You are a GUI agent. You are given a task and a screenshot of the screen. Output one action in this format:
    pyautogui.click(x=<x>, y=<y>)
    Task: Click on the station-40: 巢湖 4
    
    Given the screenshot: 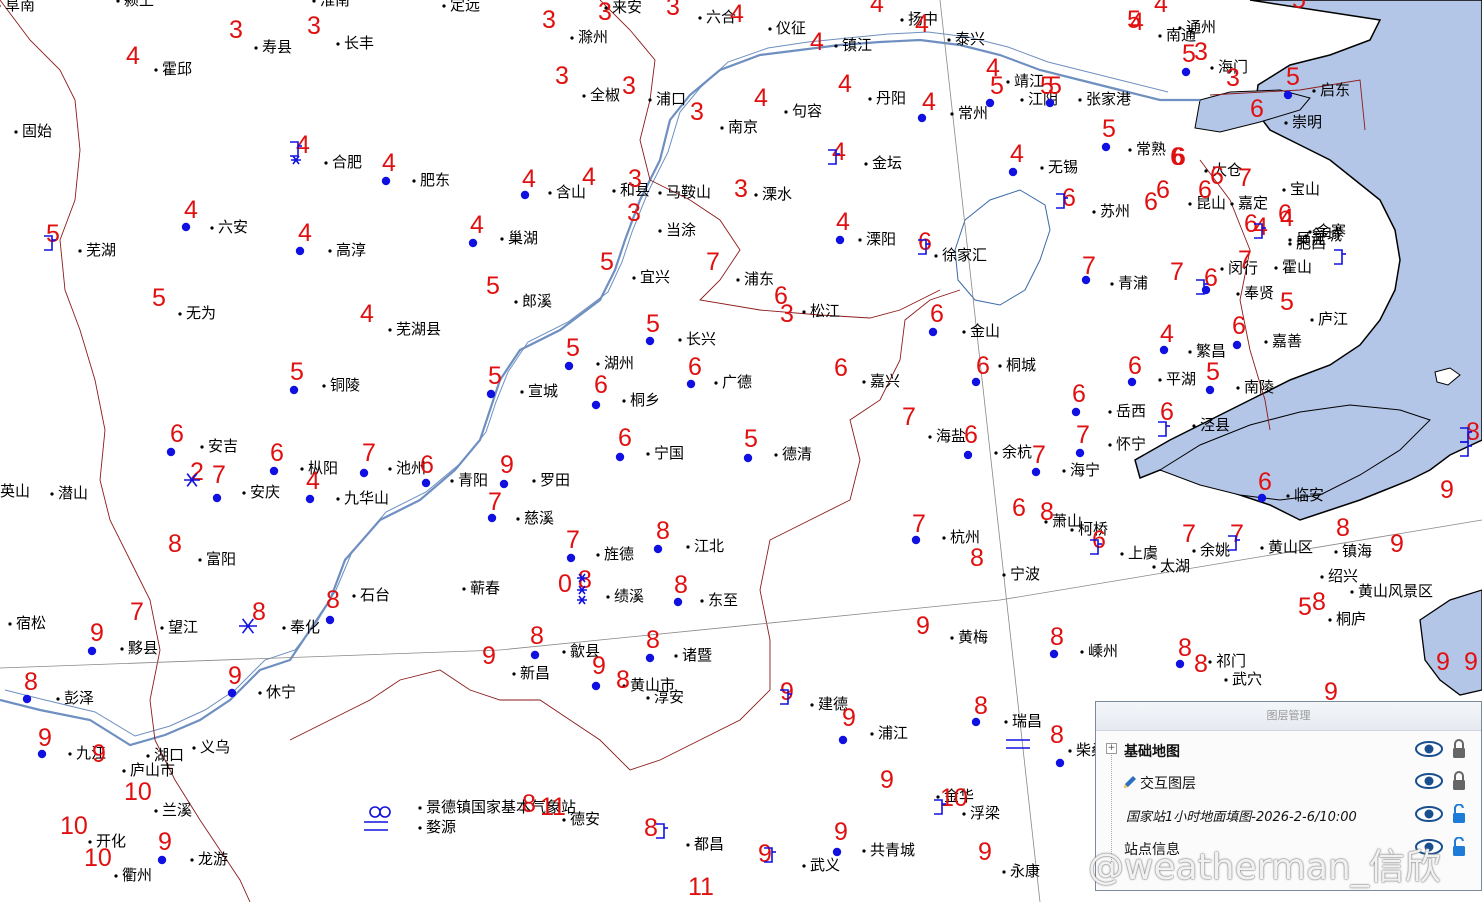 What is the action you would take?
    pyautogui.click(x=503, y=229)
    